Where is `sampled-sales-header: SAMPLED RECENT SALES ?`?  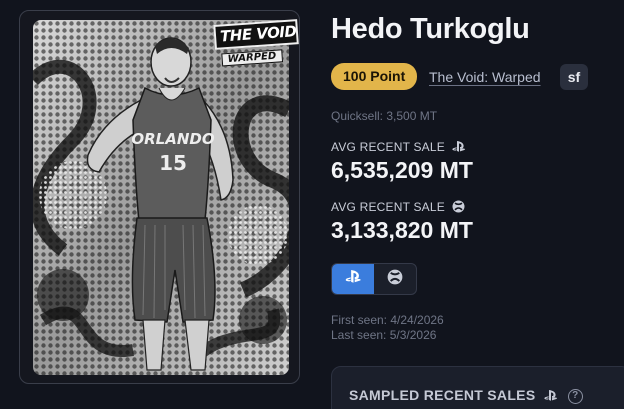
sampled-sales-header: SAMPLED RECENT SALES ? is located at coordinates (466, 395).